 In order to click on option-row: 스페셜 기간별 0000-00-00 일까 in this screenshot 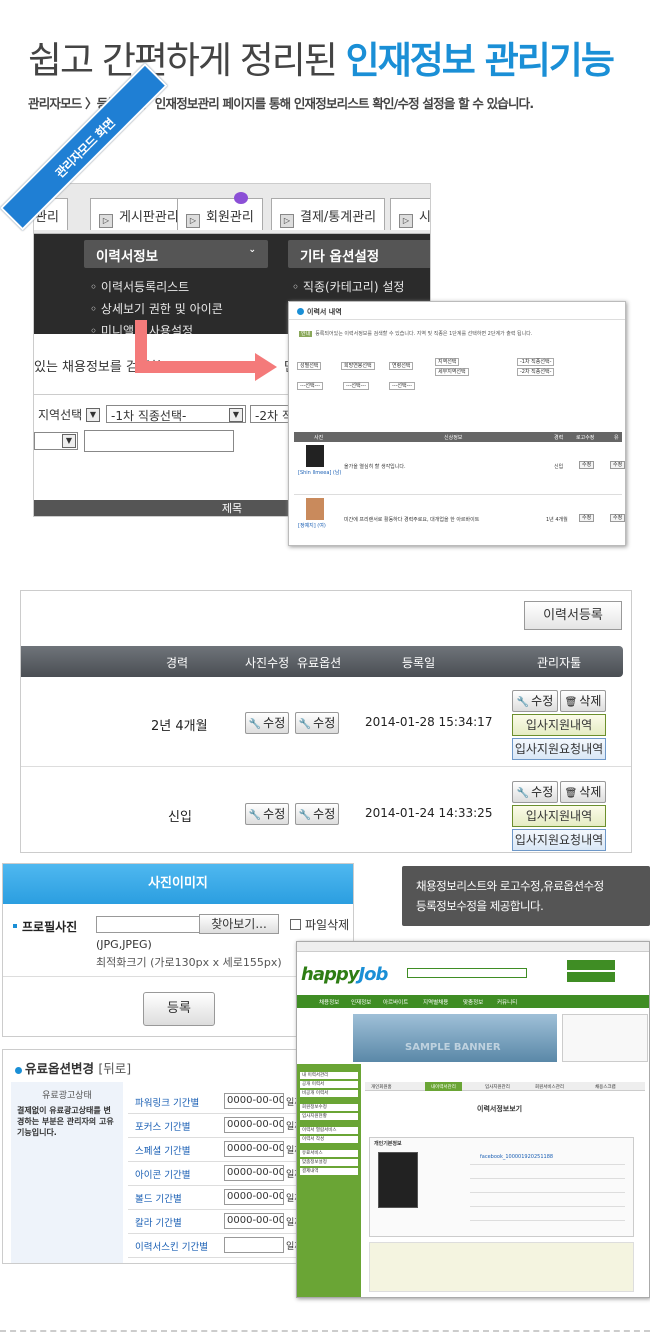, I will do `click(214, 1150)`.